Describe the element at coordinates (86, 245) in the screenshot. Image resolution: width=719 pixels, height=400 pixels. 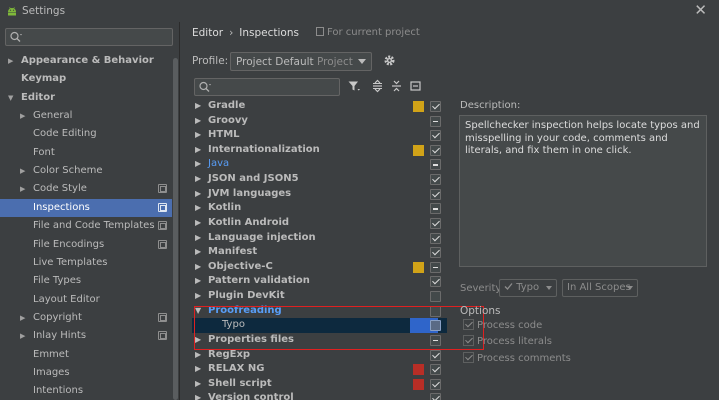
I see `sidebar-item-file-encodings: File Encodings` at that location.